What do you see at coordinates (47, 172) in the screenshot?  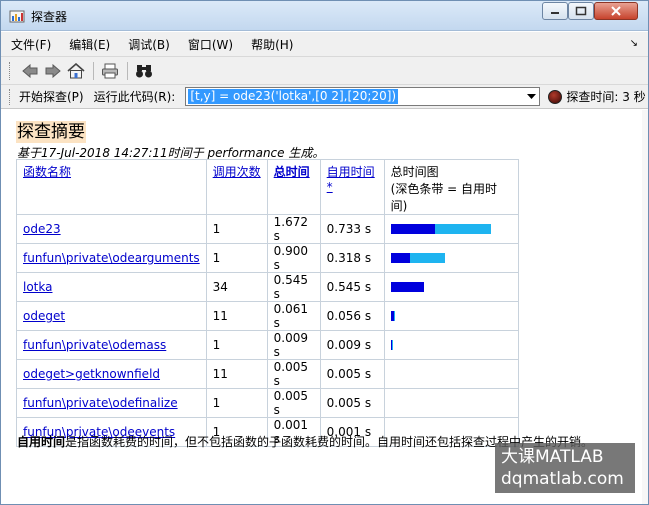 I see `sort-by-name-link: 函数名称` at bounding box center [47, 172].